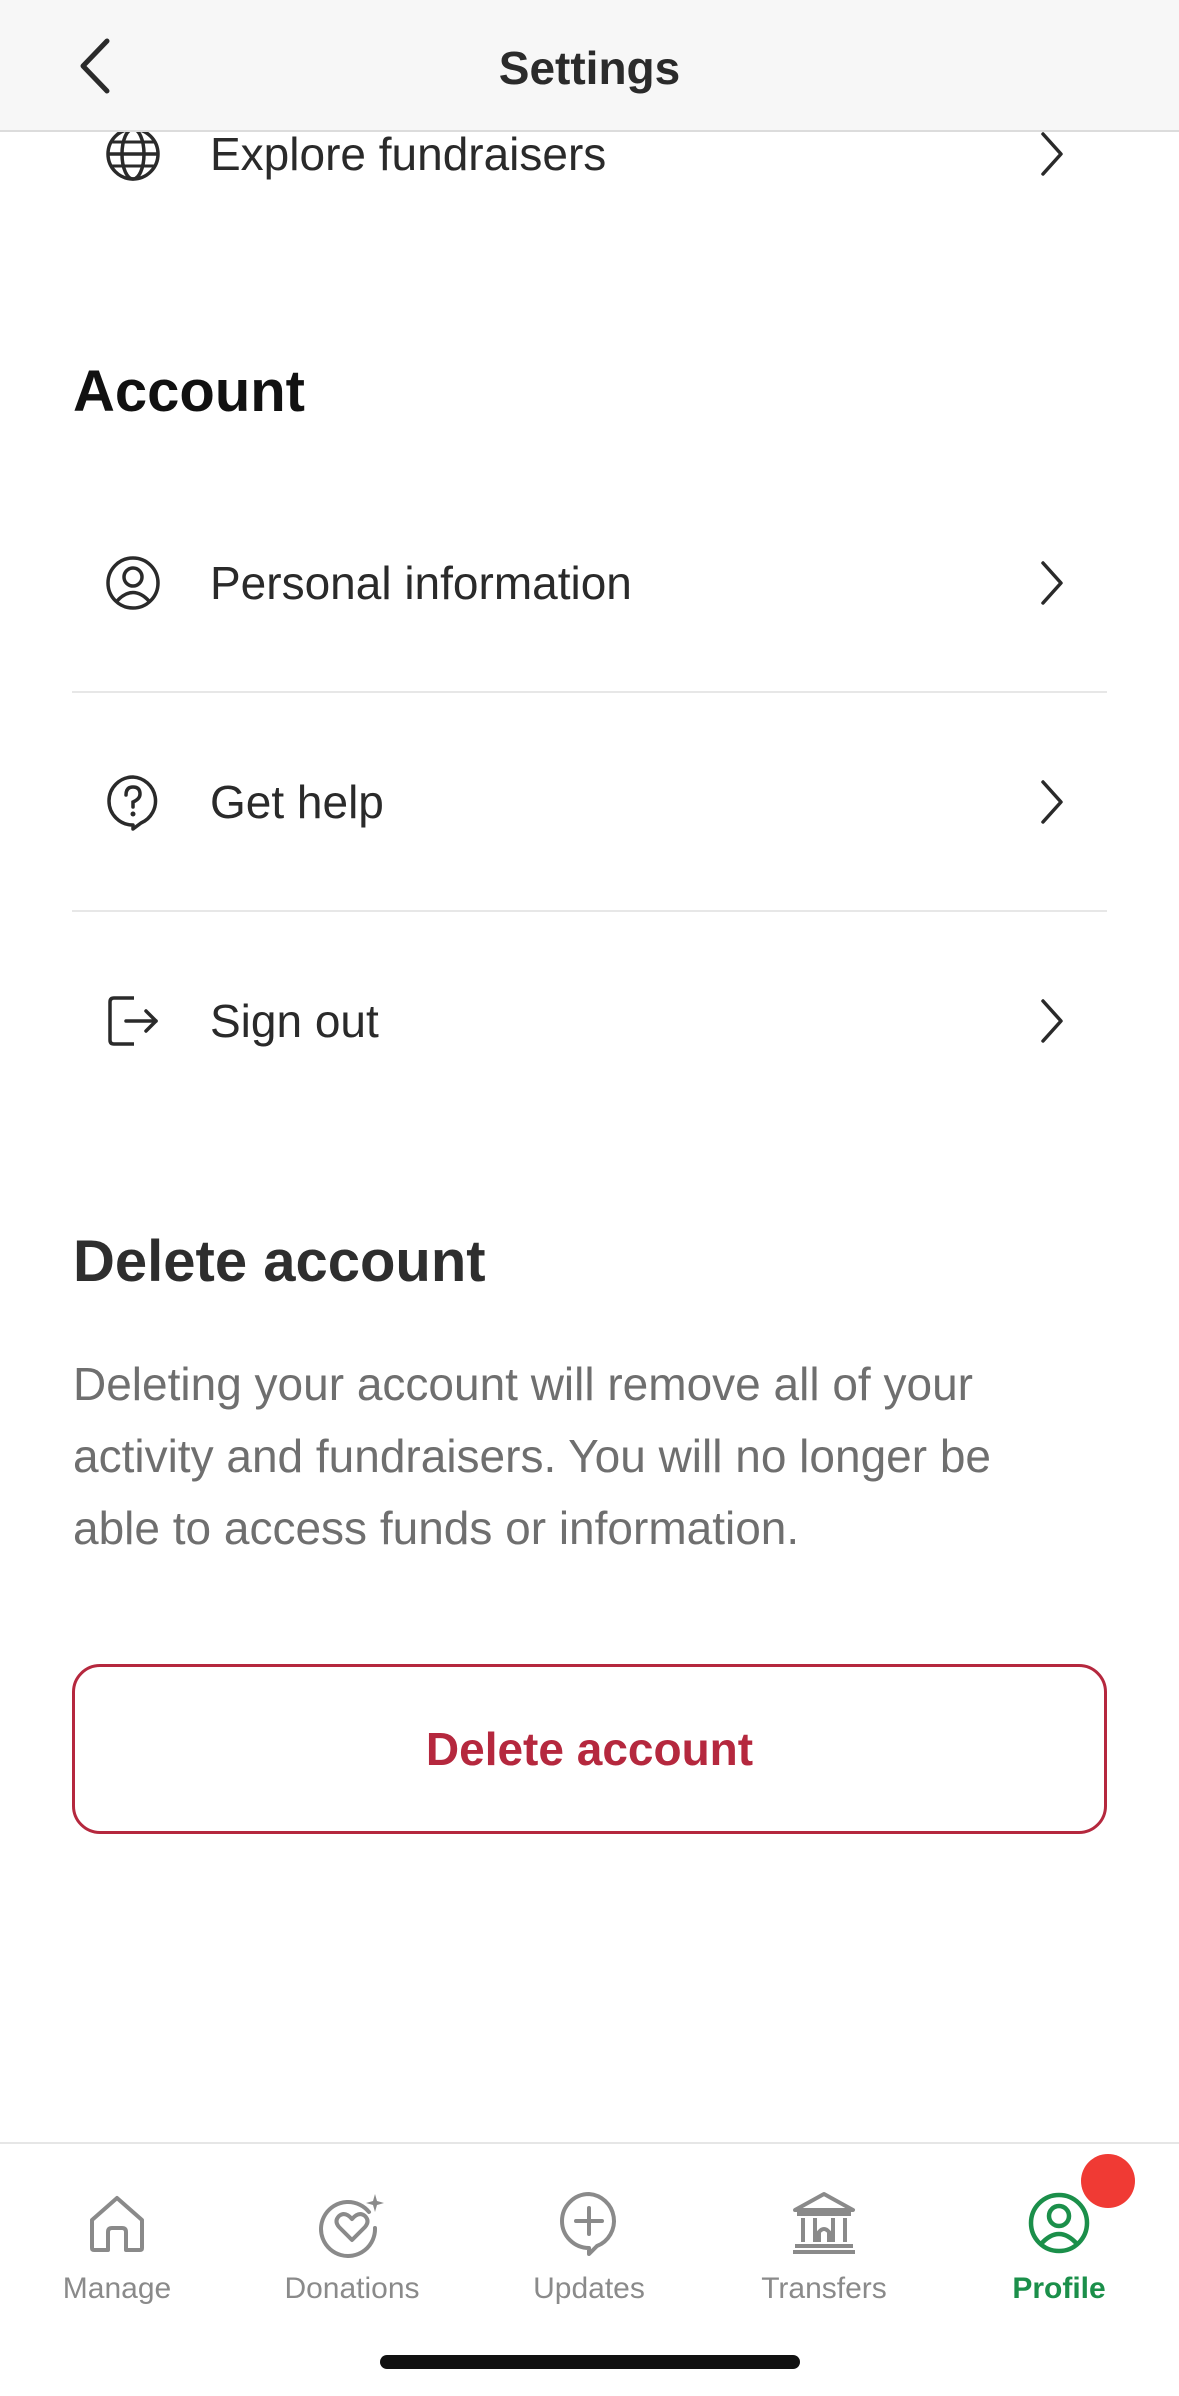 This screenshot has height=2396, width=1179. Describe the element at coordinates (1059, 2288) in the screenshot. I see `tab-label: Profile` at that location.